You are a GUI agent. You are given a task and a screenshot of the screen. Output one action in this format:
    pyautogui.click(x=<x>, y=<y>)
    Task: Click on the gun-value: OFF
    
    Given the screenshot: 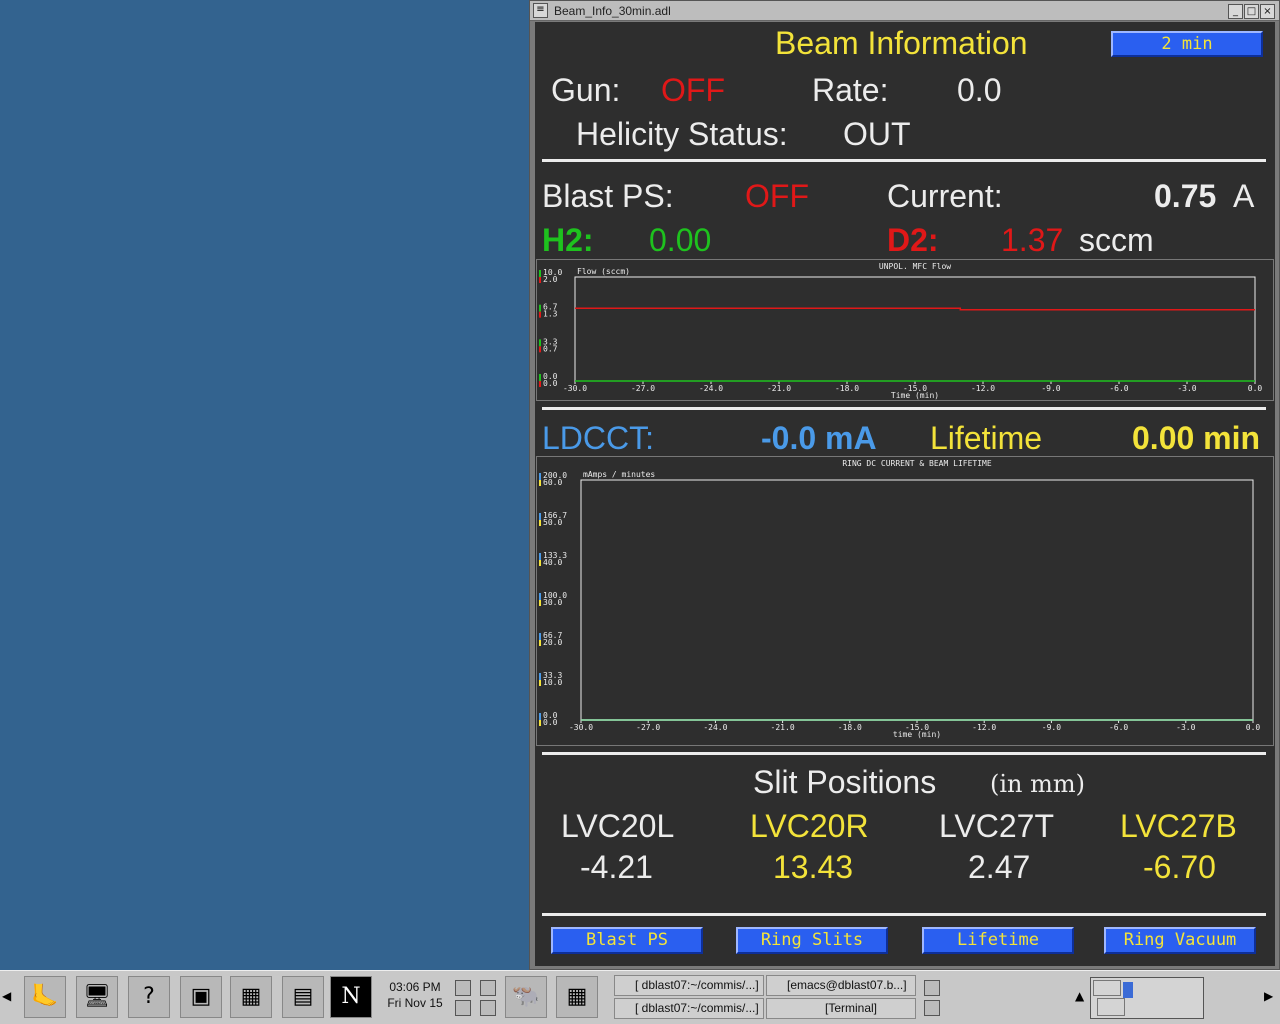 What is the action you would take?
    pyautogui.click(x=693, y=90)
    